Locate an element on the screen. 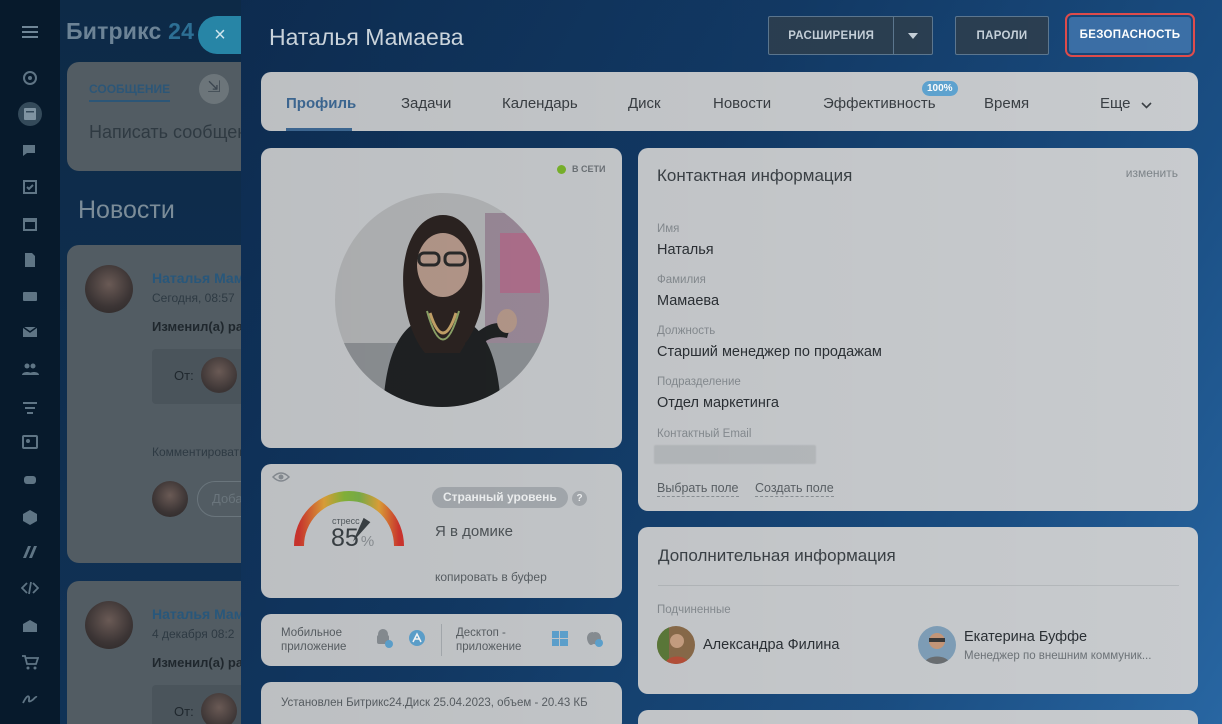  signature-icon is located at coordinates (30, 698).